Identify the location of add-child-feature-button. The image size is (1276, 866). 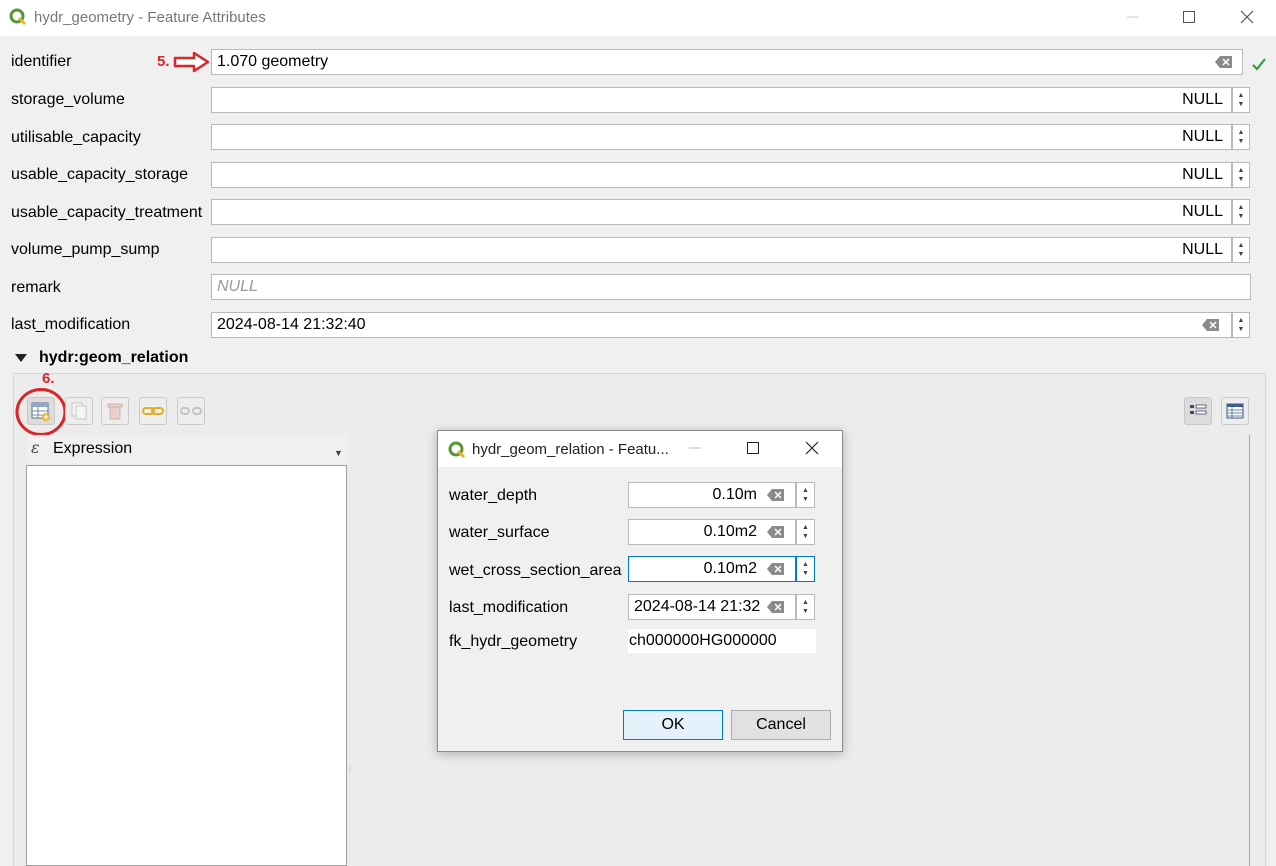
(41, 411).